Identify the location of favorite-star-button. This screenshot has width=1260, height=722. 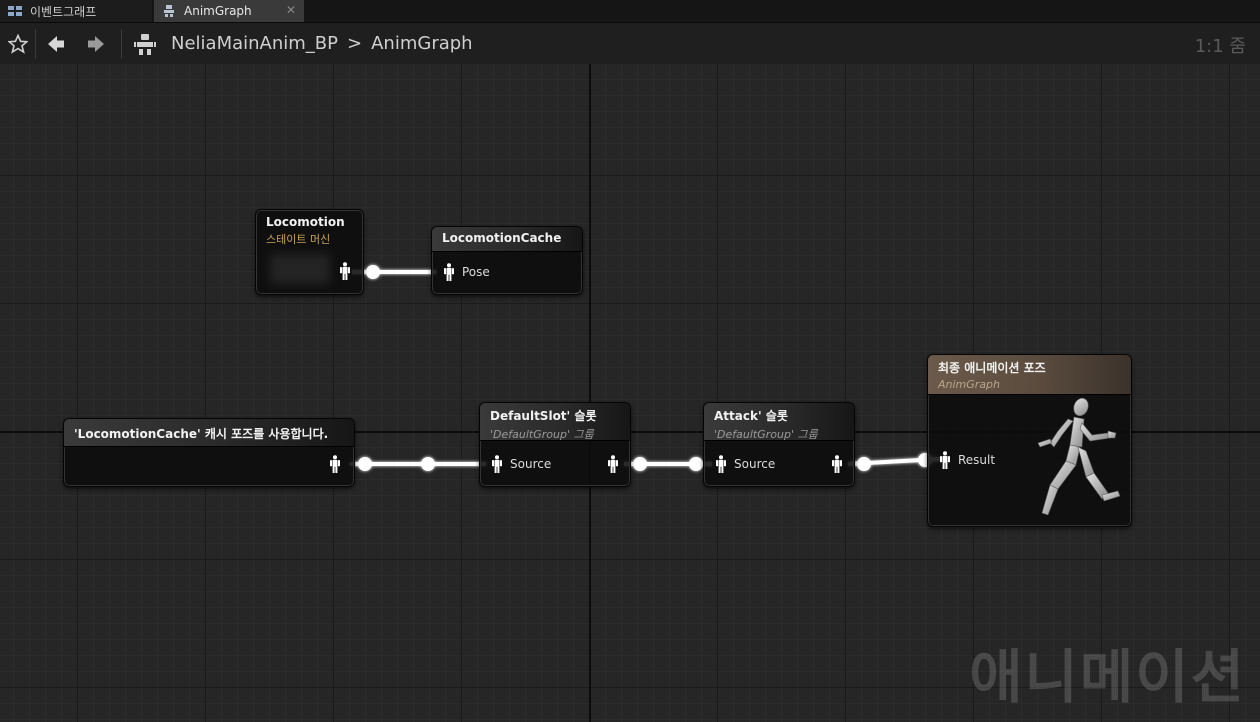
(18, 43).